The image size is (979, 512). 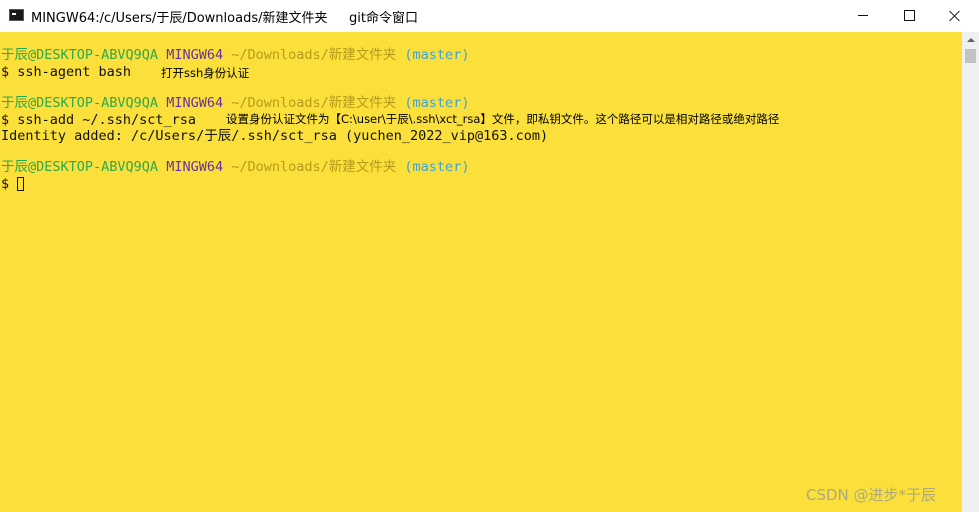 I want to click on window-title: MINGW64:/c/Users/于辰/Downloads/新建文件夹, so click(x=179, y=18).